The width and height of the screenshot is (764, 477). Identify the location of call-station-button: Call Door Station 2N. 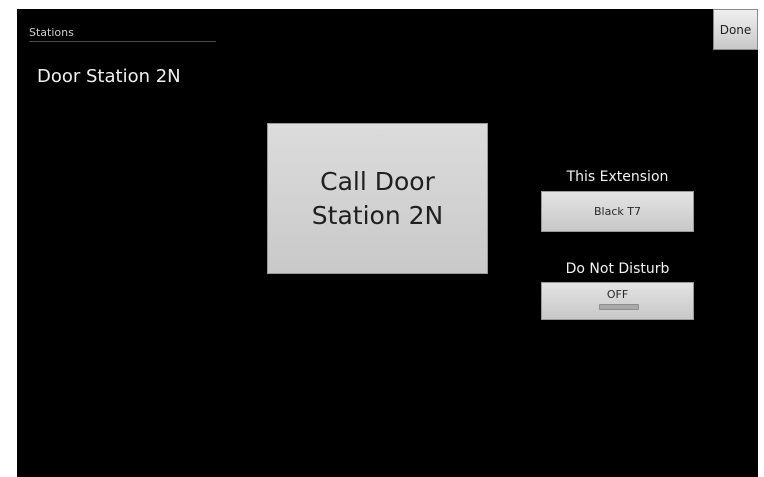
(377, 198).